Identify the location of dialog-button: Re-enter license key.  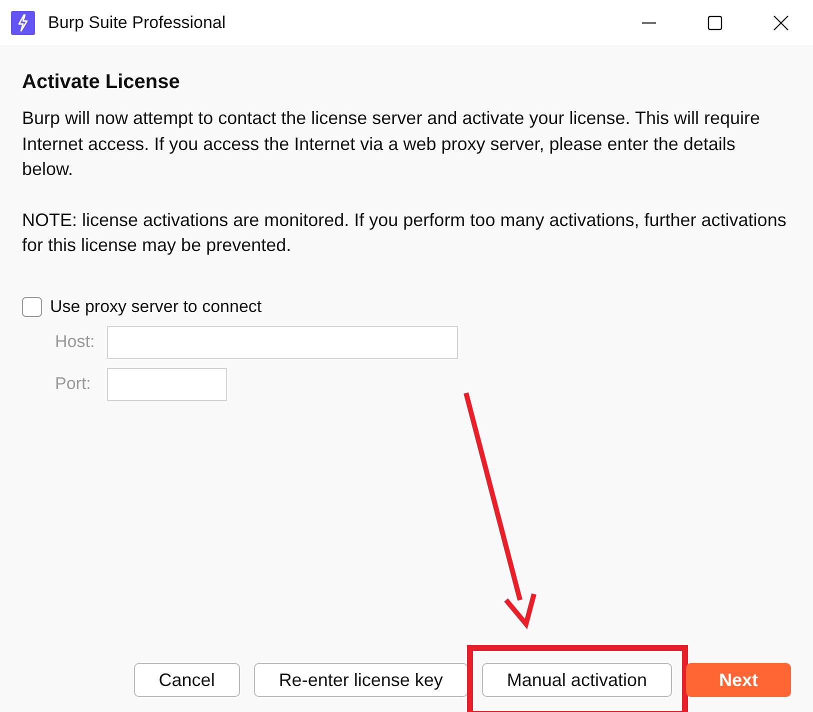
(361, 680).